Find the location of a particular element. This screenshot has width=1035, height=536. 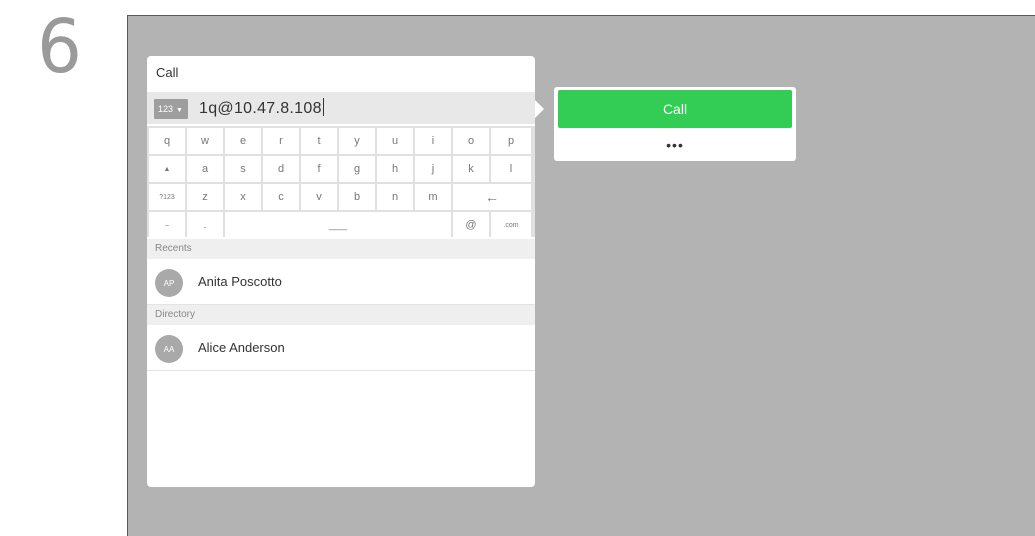

call-actions-card: Call ••• is located at coordinates (675, 124).